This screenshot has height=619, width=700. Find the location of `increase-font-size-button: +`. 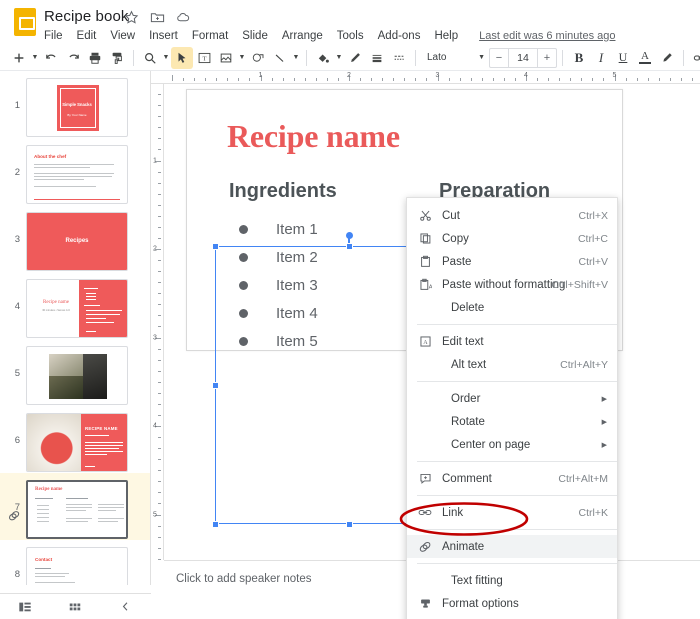

increase-font-size-button: + is located at coordinates (547, 58).